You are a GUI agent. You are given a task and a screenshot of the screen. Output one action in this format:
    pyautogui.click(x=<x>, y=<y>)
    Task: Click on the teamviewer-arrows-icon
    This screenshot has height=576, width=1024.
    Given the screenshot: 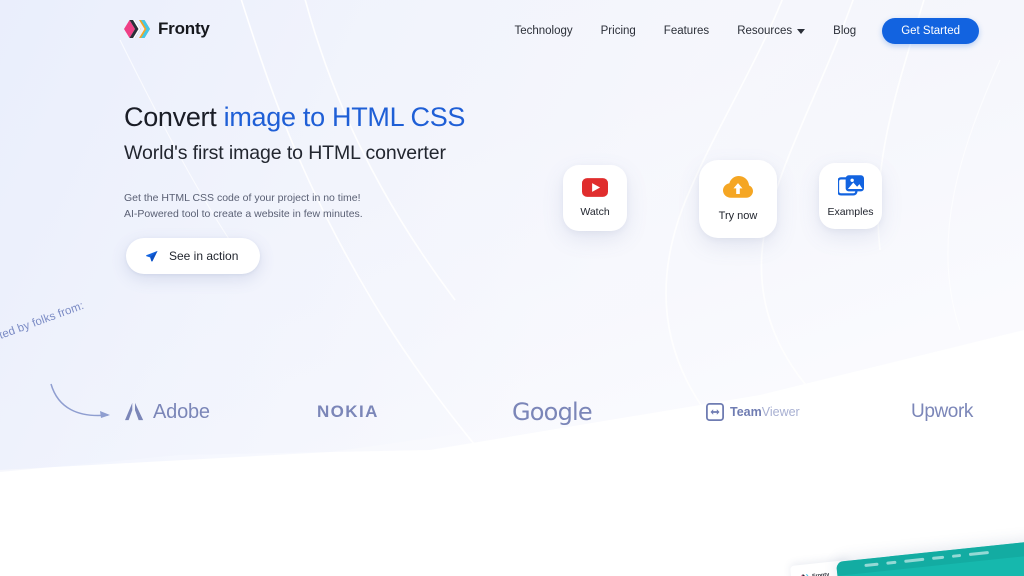 What is the action you would take?
    pyautogui.click(x=715, y=412)
    